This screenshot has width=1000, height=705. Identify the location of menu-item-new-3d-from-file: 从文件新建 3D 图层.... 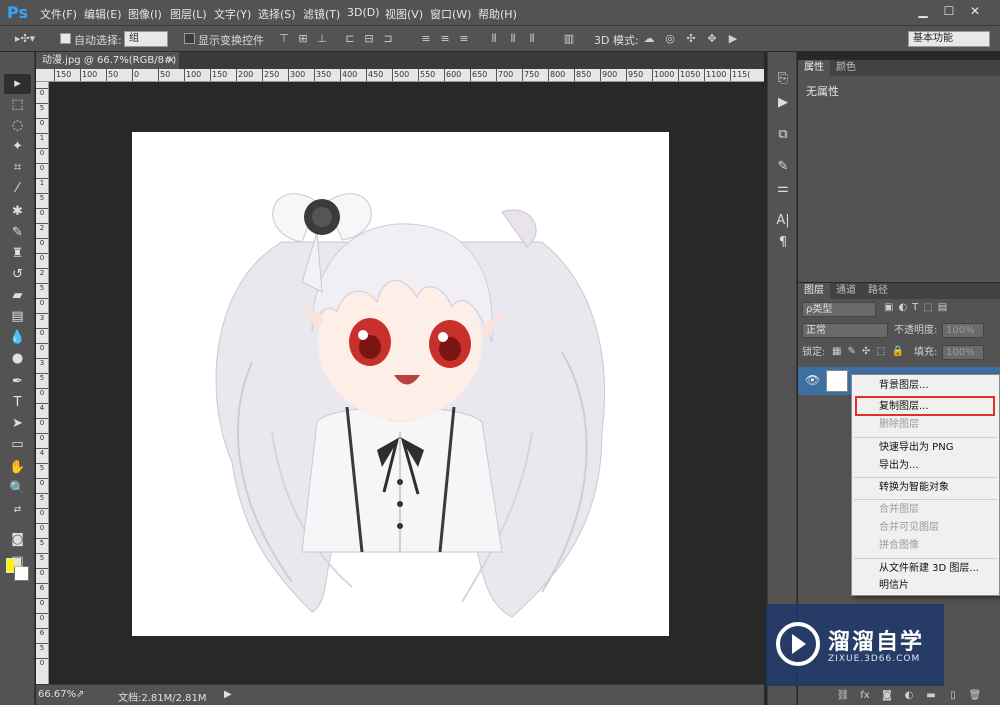
(929, 569).